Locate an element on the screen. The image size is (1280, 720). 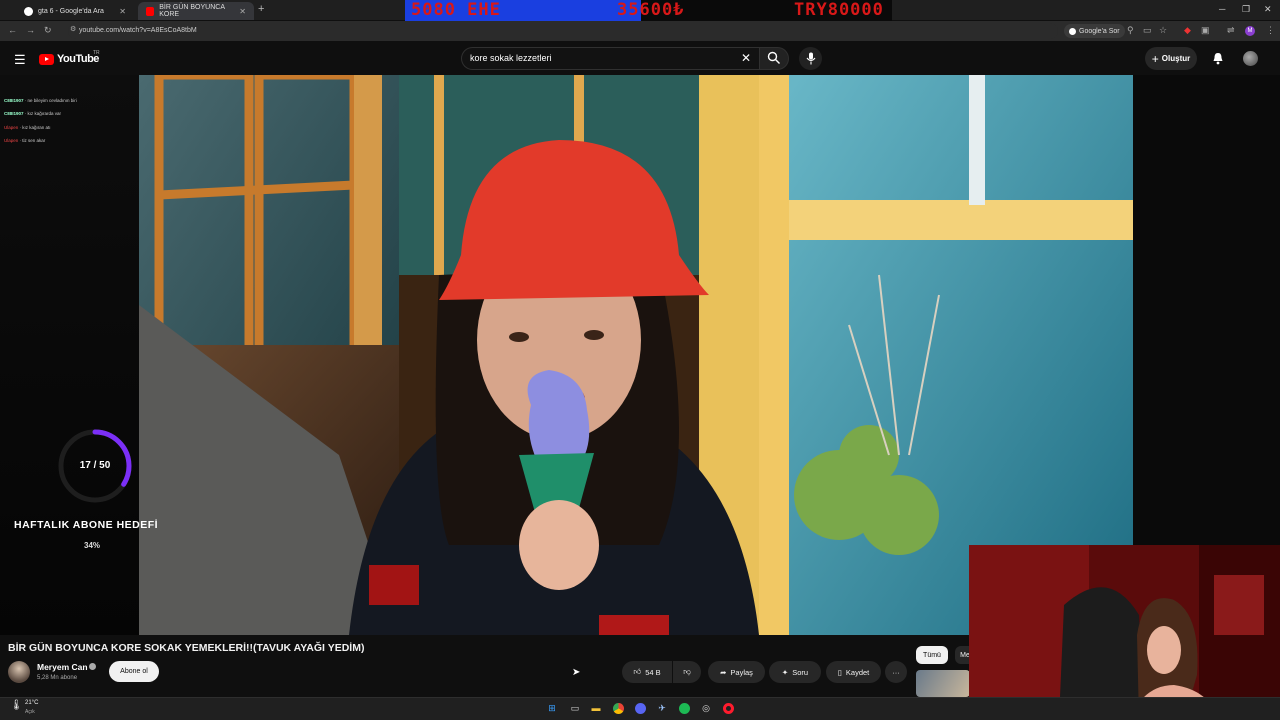
chat-message: C88I1907 · kız kağırarda var is located at coordinates (33, 113).